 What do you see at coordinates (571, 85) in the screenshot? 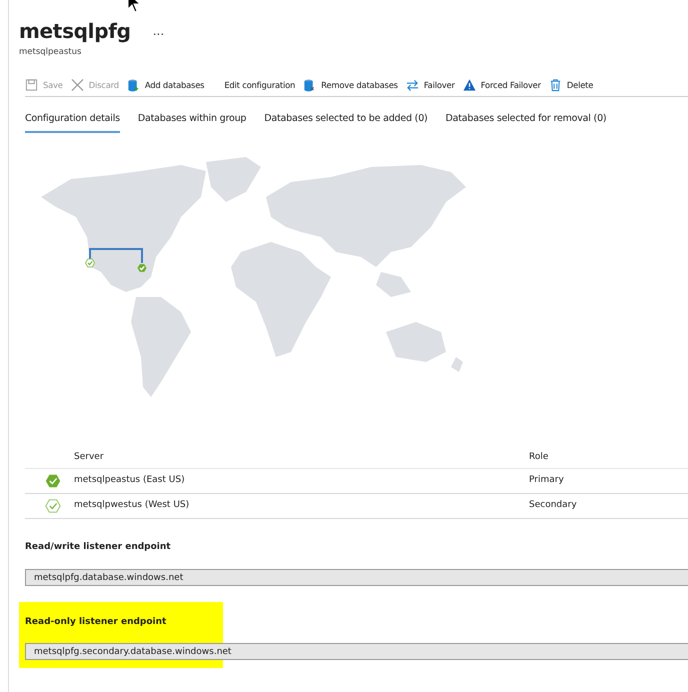
I see `toolbar-button: Delete` at bounding box center [571, 85].